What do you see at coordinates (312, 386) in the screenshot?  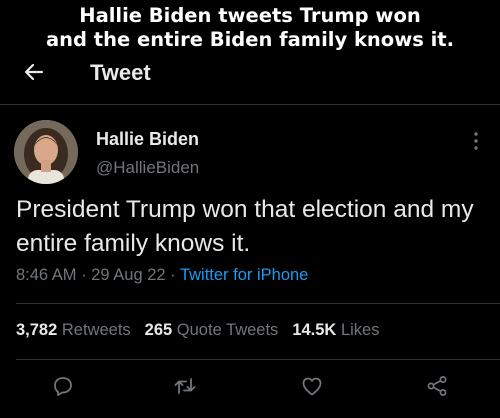 I see `like-icon` at bounding box center [312, 386].